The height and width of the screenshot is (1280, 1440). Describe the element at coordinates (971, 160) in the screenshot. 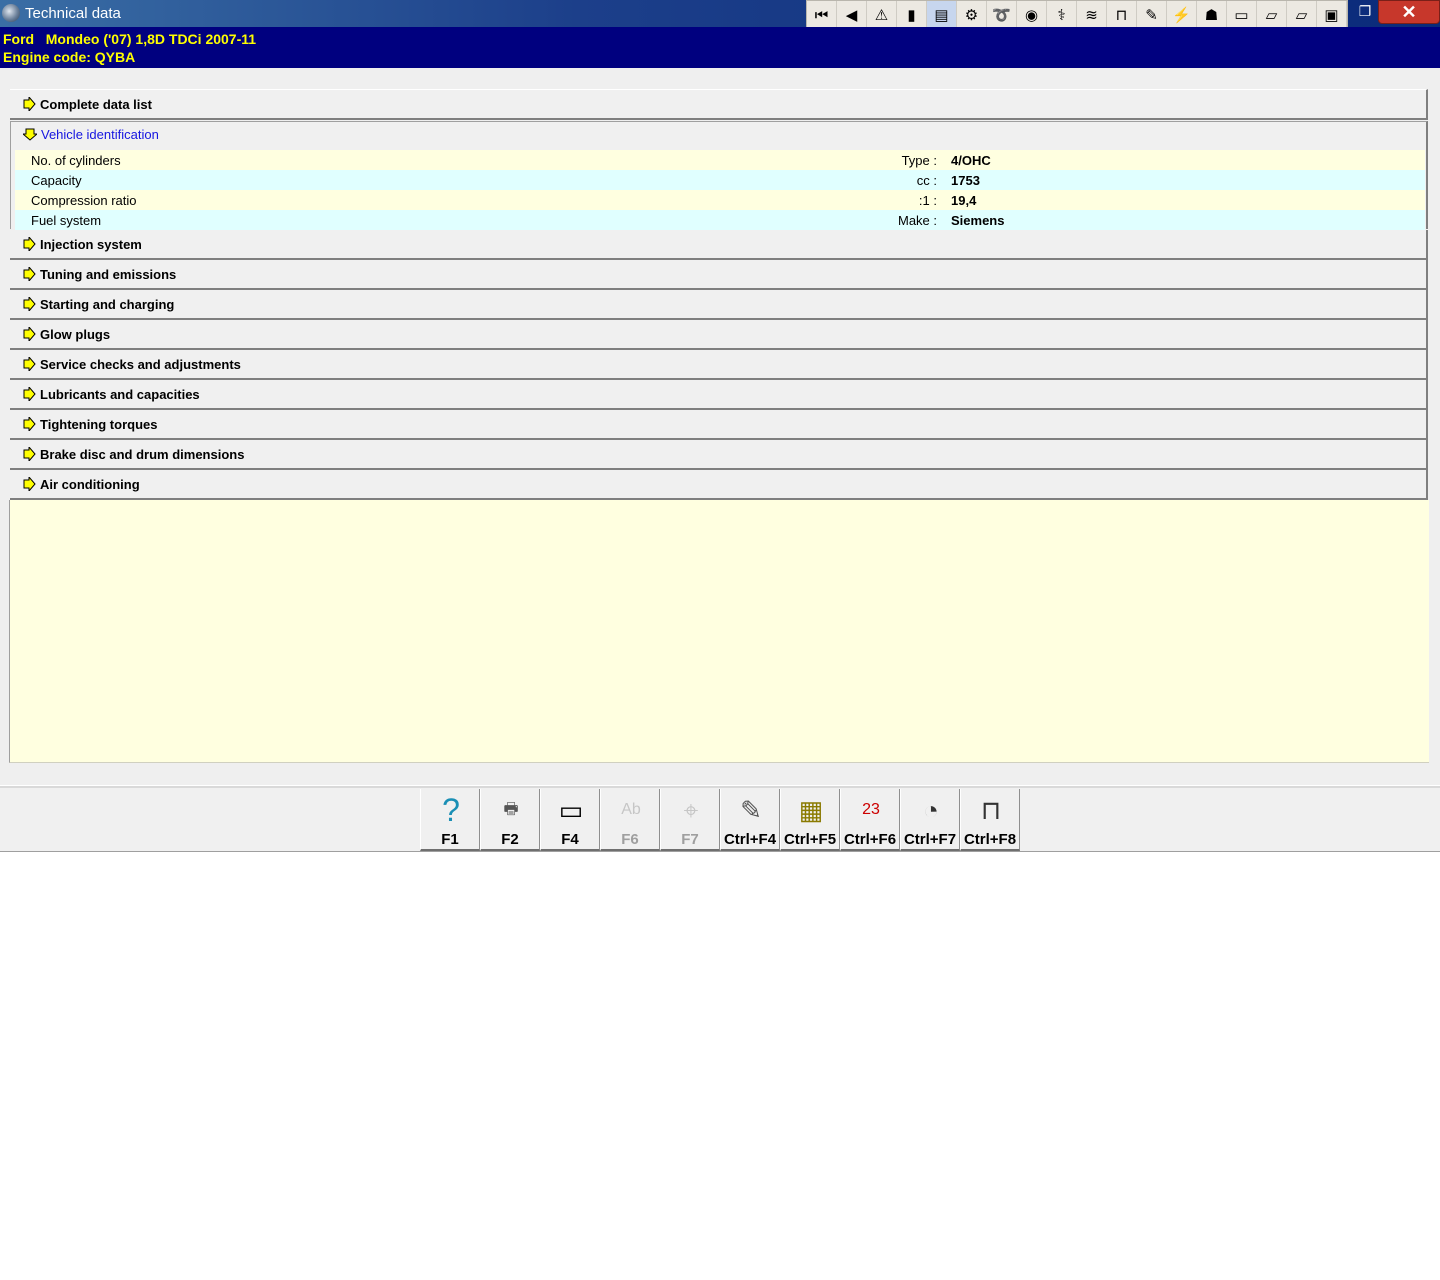

I see `row-value: 4/OHC` at that location.